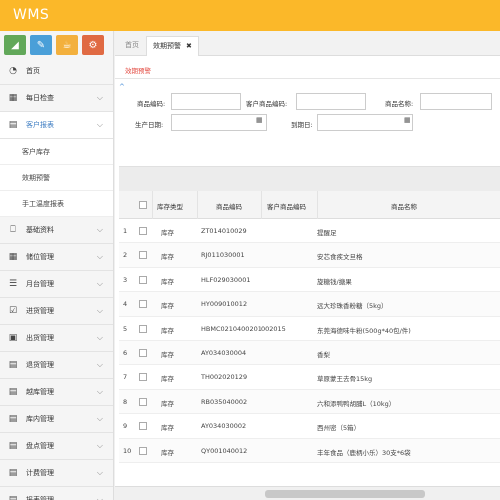  What do you see at coordinates (309, 426) in the screenshot?
I see `table-row: 9 库存 AY034030002 西州密（5箱）` at bounding box center [309, 426].